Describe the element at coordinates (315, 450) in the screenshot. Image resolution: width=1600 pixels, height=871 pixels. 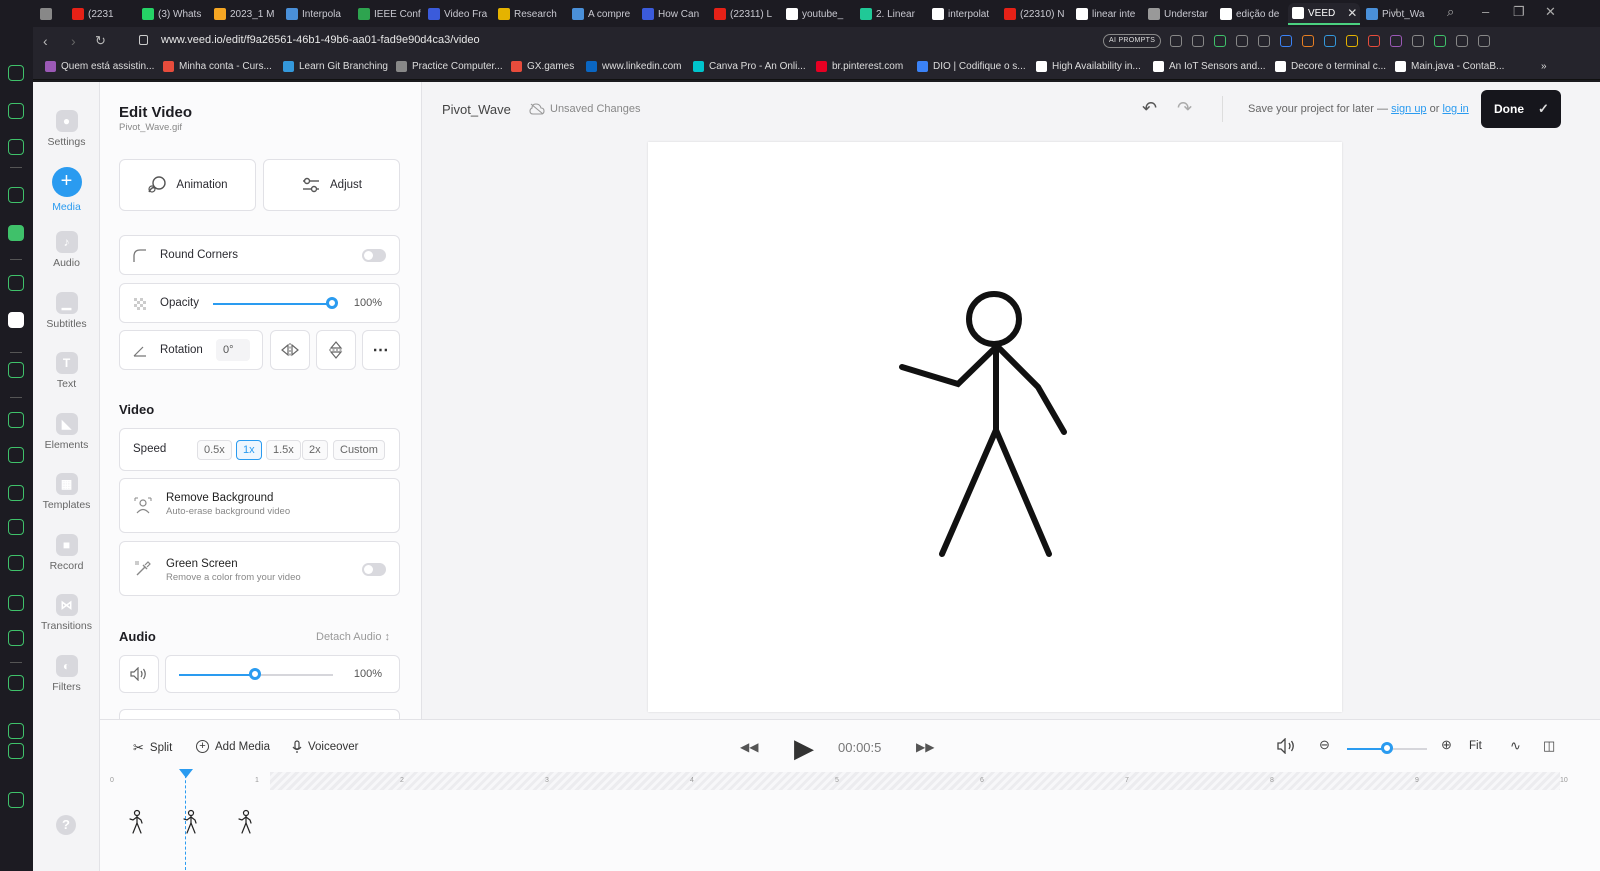
I see `speed-option: 2x` at that location.